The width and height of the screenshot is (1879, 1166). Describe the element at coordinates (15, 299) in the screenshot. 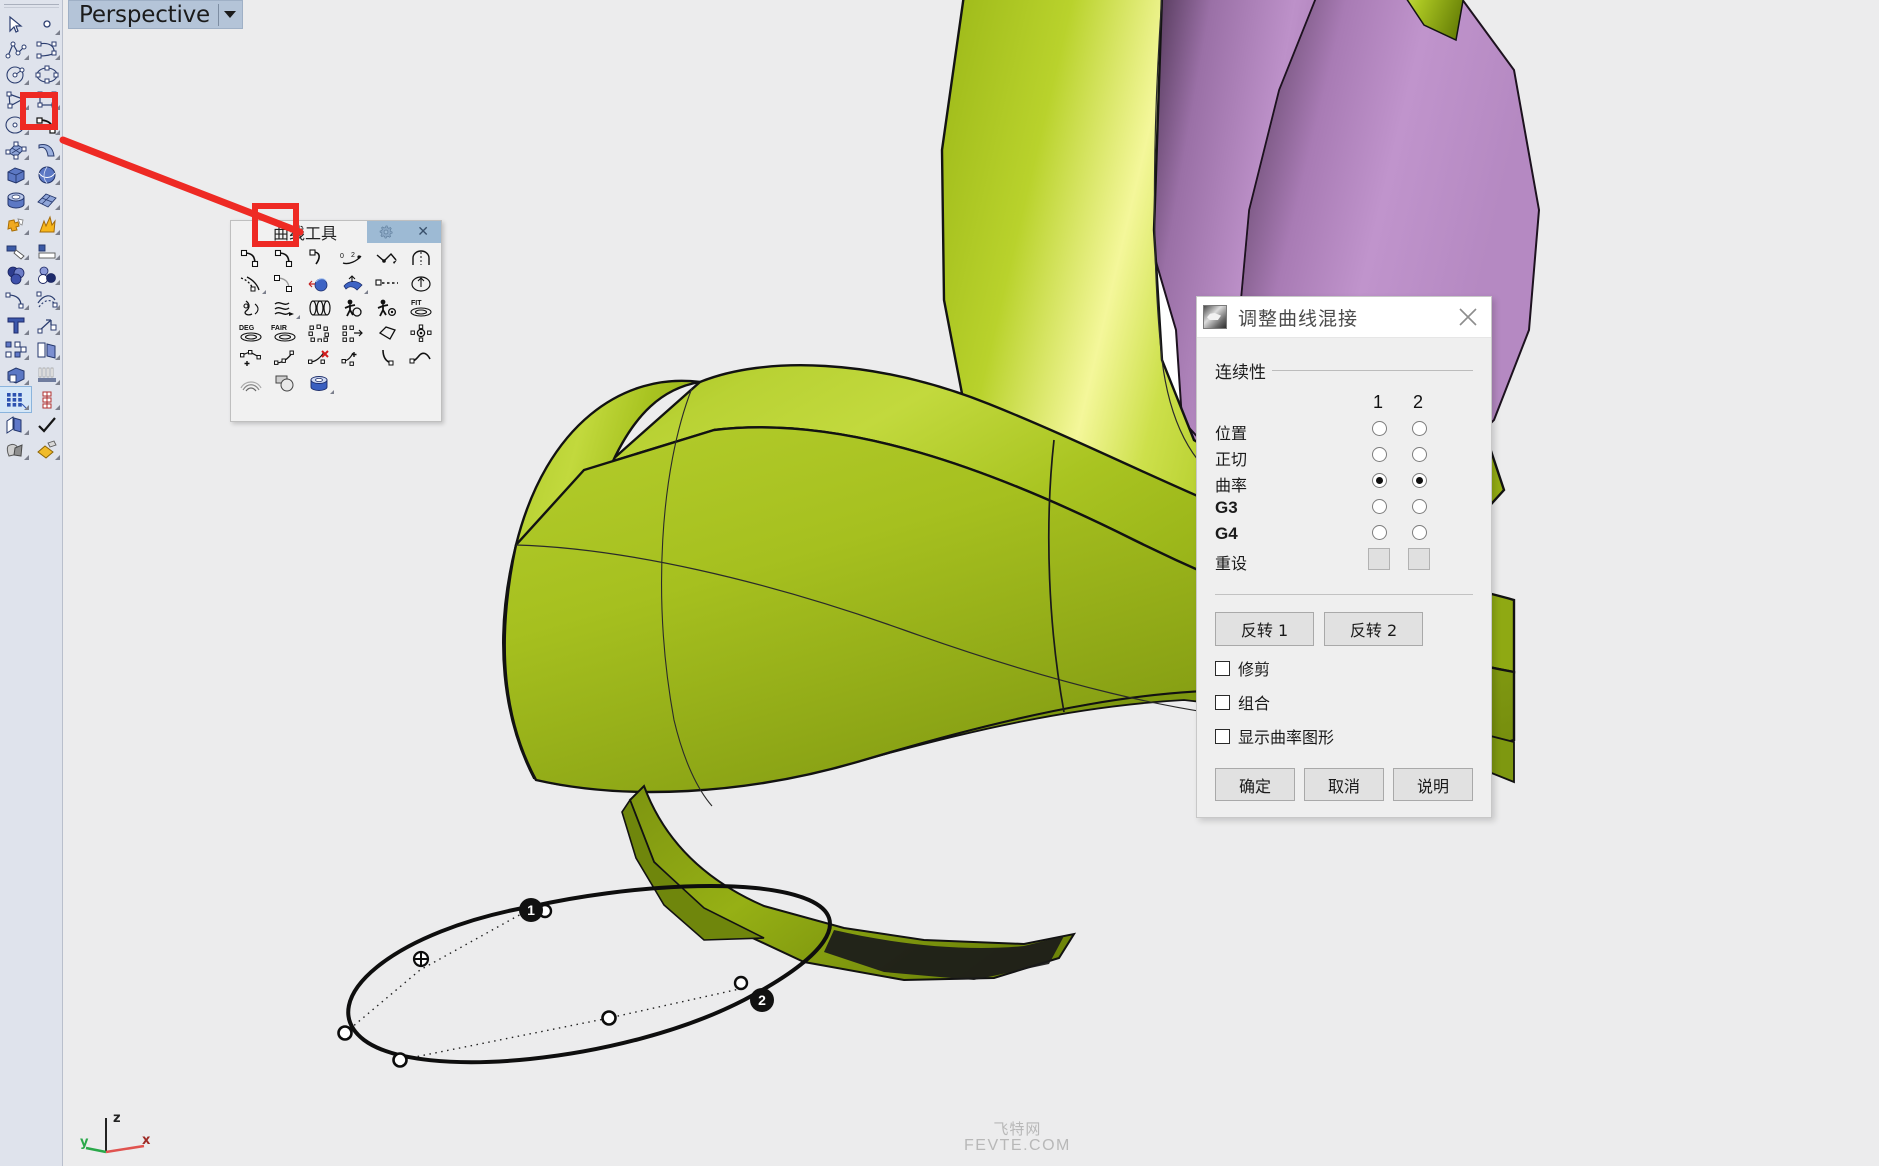

I see `fillet-tool` at that location.